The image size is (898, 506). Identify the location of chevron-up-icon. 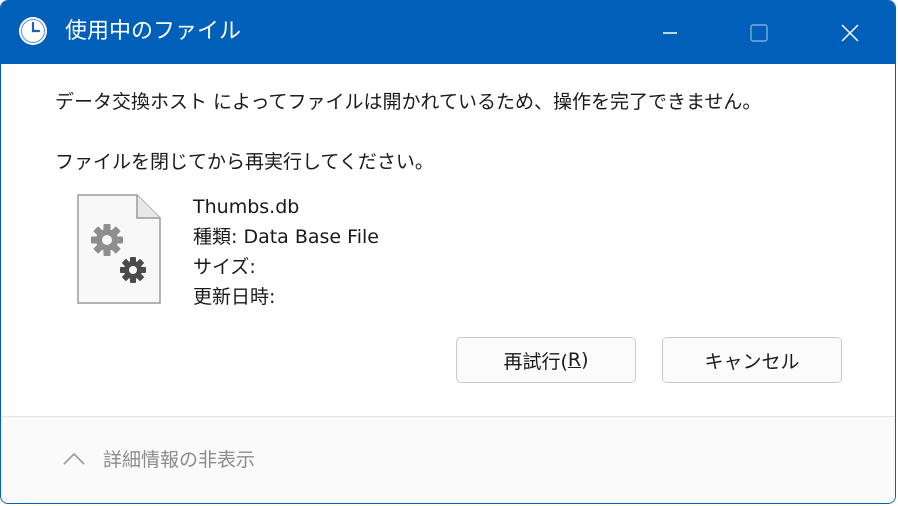
(74, 458).